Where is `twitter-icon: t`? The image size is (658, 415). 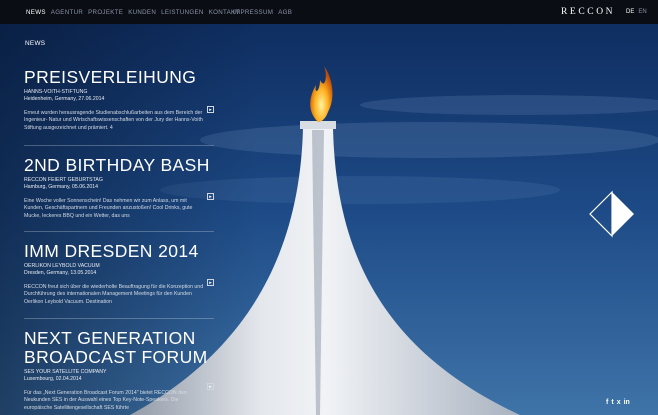
twitter-icon: t is located at coordinates (612, 402).